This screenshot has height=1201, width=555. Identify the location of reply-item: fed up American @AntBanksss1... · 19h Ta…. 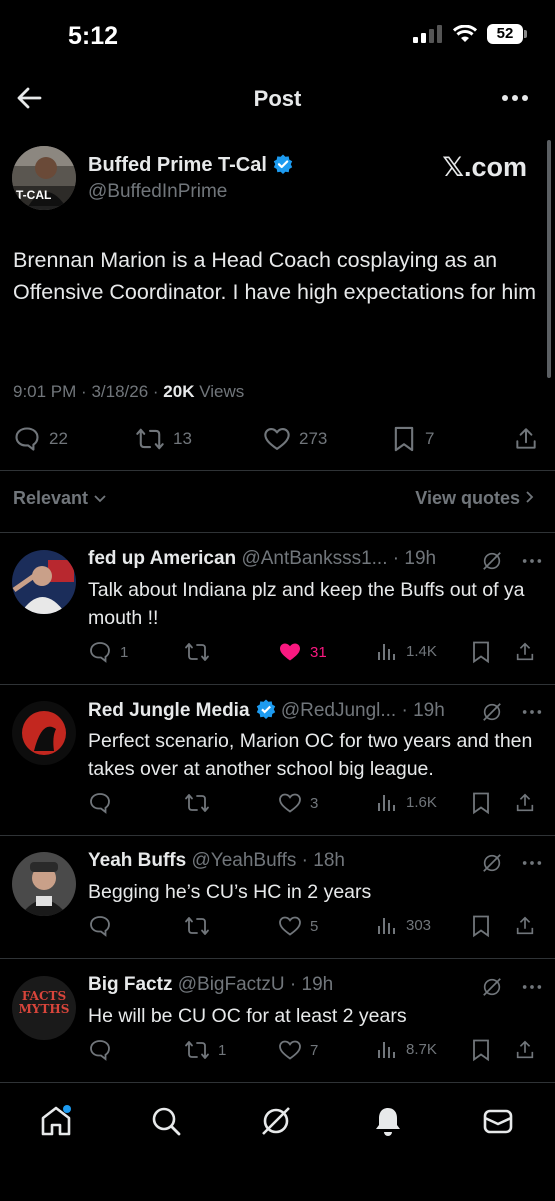
(277, 616).